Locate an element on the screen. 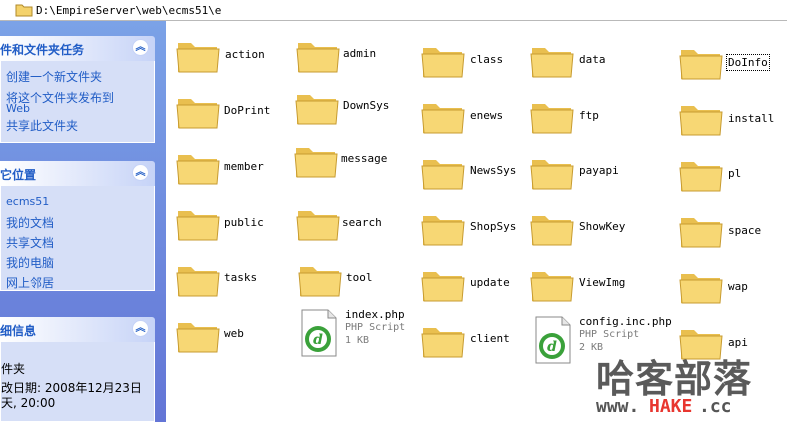 This screenshot has height=422, width=787. folder-name: action is located at coordinates (245, 54).